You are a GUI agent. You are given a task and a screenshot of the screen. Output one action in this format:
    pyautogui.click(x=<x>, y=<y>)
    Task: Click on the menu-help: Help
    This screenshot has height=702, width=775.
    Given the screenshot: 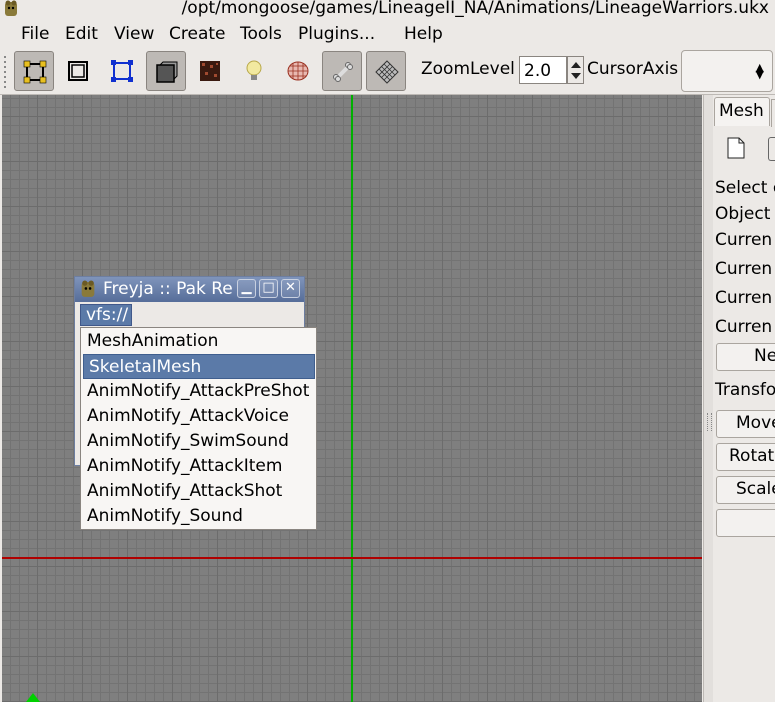 What is the action you would take?
    pyautogui.click(x=423, y=34)
    